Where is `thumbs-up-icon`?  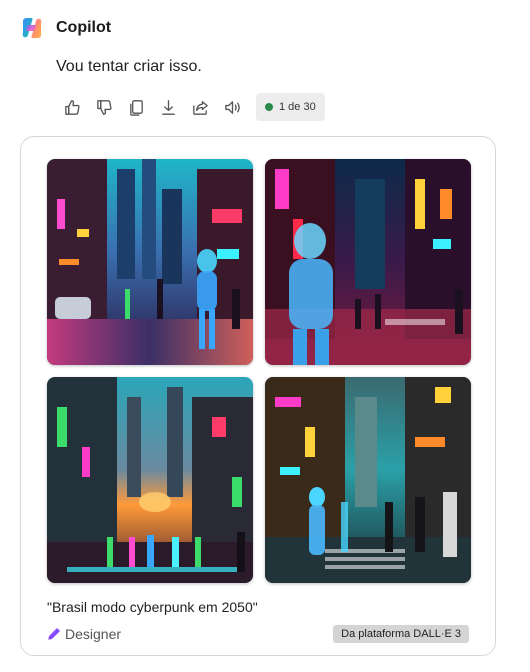 thumbs-up-icon is located at coordinates (72, 107).